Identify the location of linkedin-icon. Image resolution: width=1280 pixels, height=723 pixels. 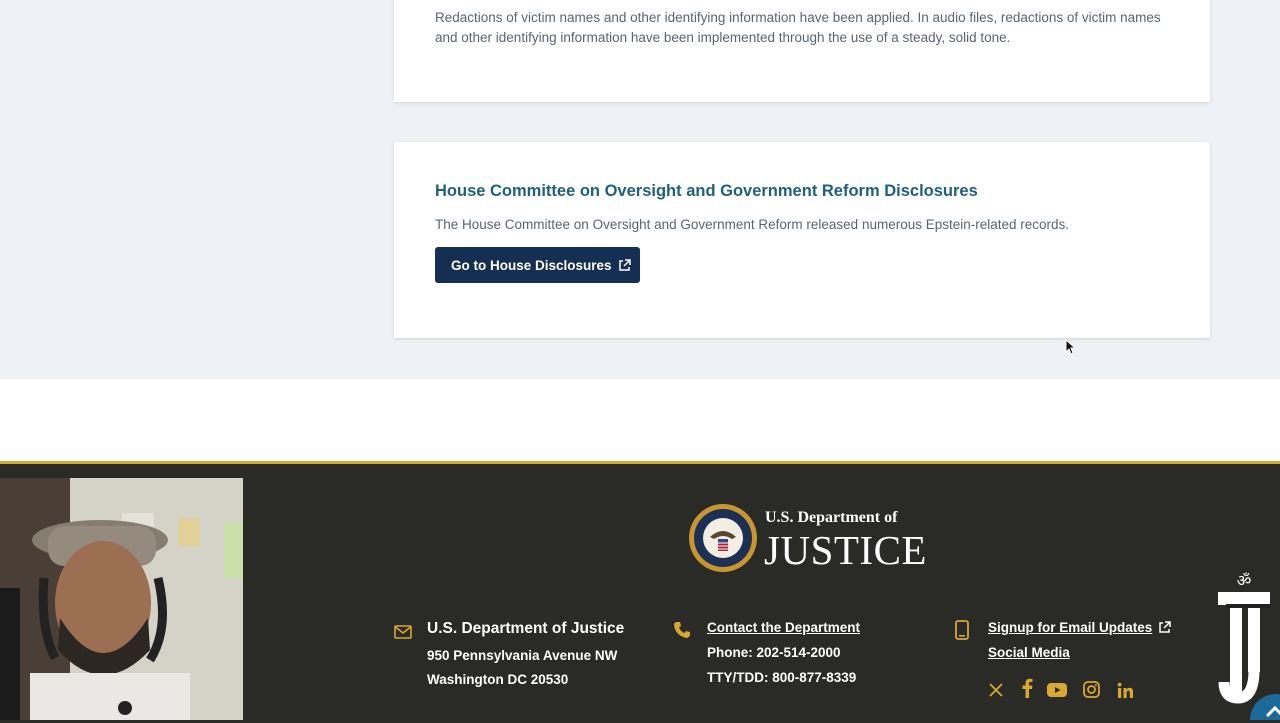
(1125, 690).